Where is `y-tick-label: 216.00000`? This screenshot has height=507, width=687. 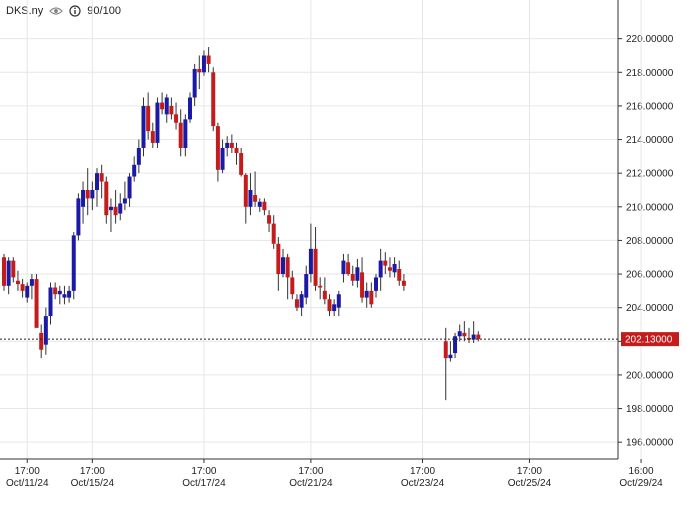
y-tick-label: 216.00000 is located at coordinates (650, 106).